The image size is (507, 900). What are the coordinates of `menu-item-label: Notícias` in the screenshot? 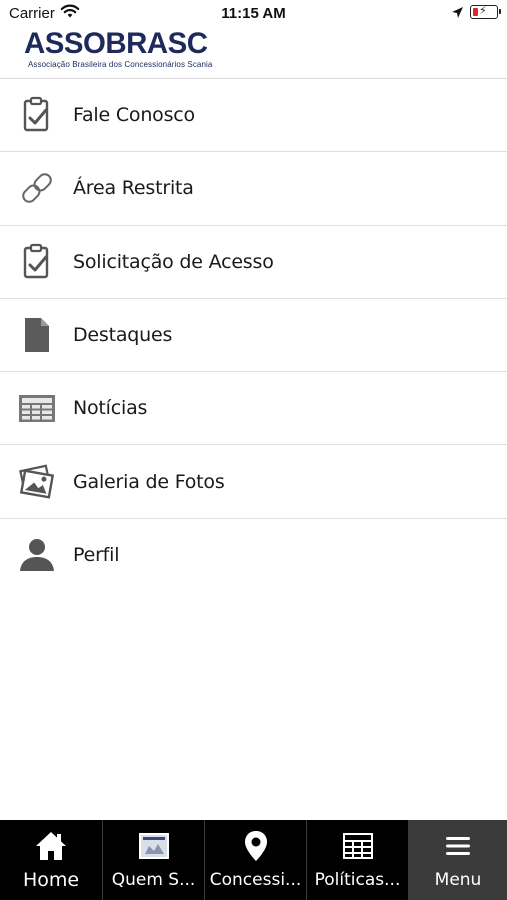 It's located at (110, 408).